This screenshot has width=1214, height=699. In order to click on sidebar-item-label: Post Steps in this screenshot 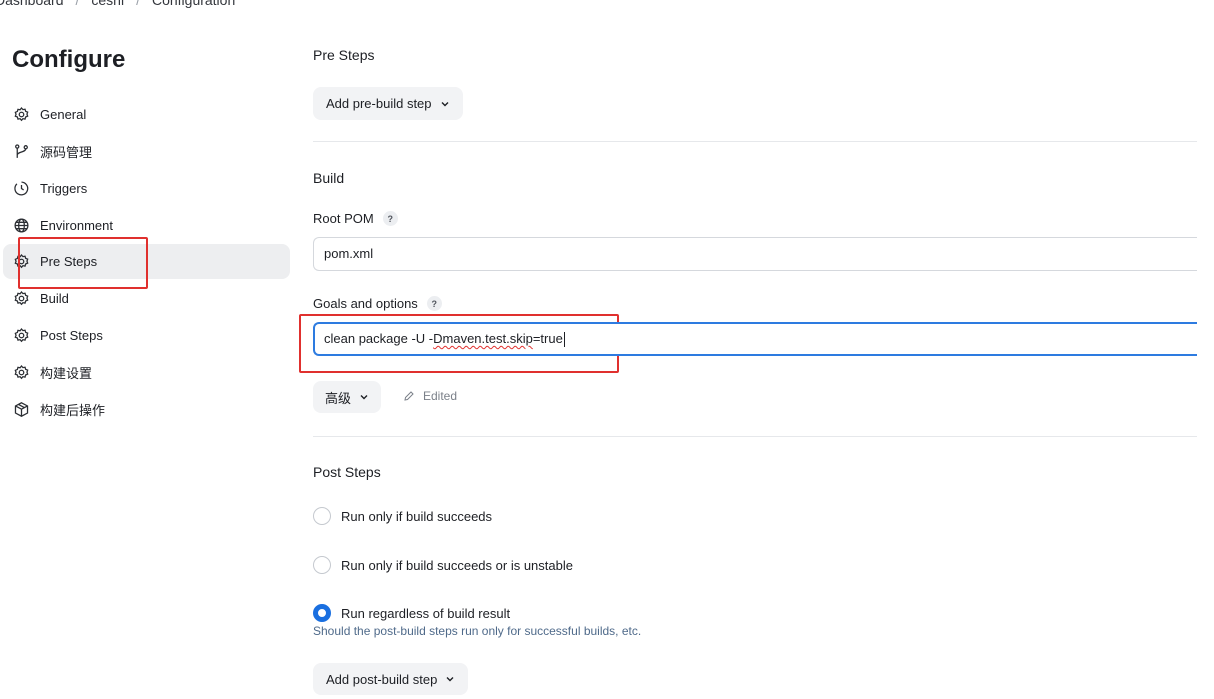, I will do `click(71, 335)`.